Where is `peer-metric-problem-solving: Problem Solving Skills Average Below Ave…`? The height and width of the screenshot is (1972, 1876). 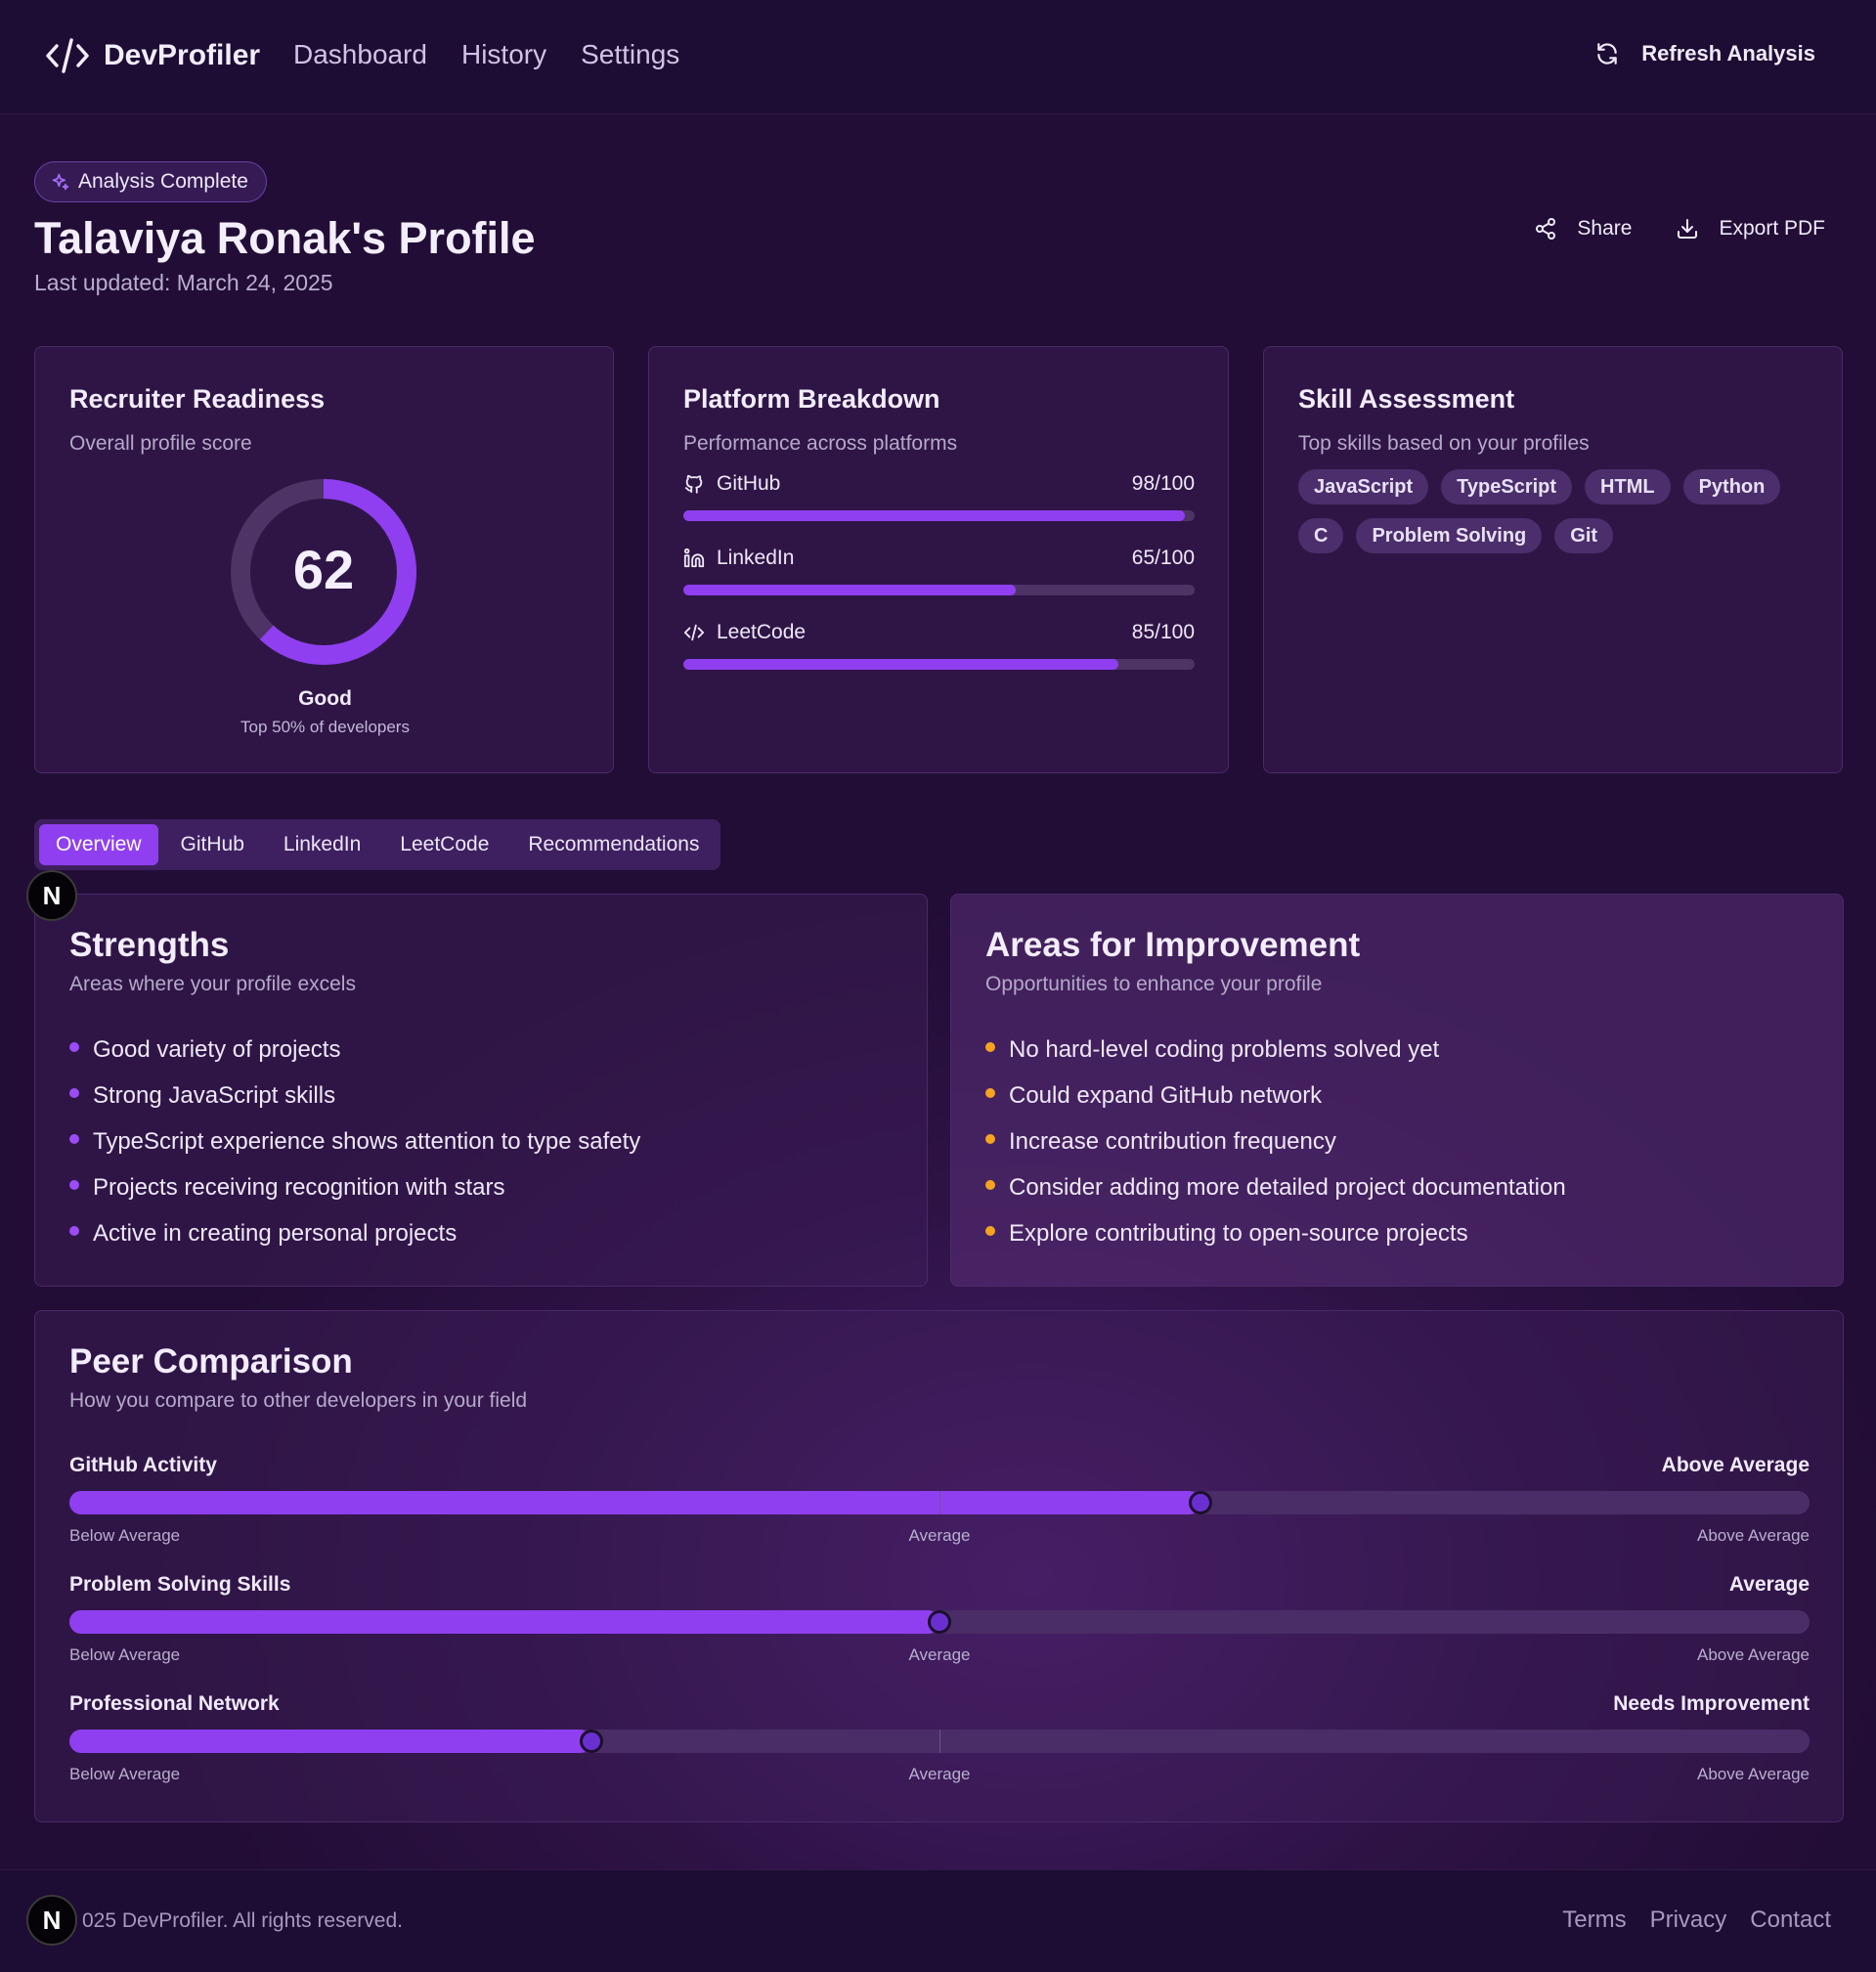 peer-metric-problem-solving: Problem Solving Skills Average Below Ave… is located at coordinates (939, 1620).